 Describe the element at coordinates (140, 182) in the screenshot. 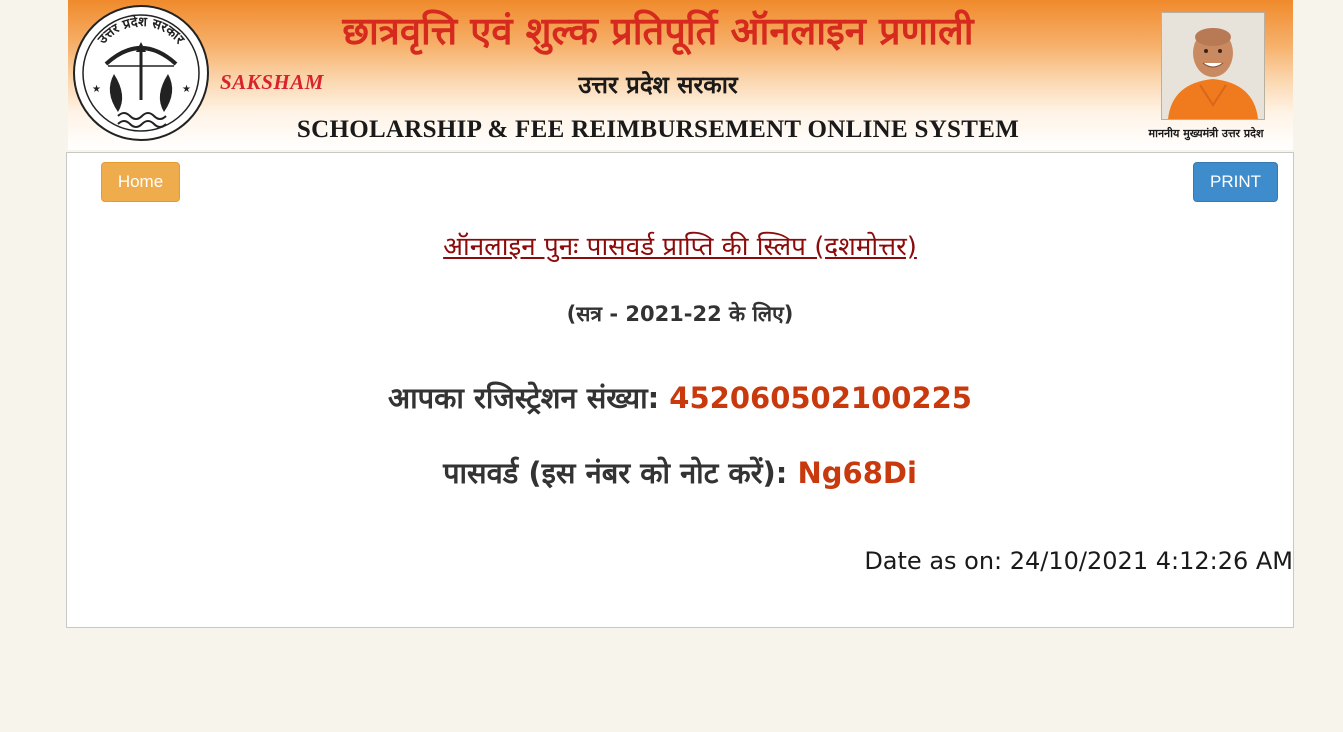

I see `home-button: Home` at that location.